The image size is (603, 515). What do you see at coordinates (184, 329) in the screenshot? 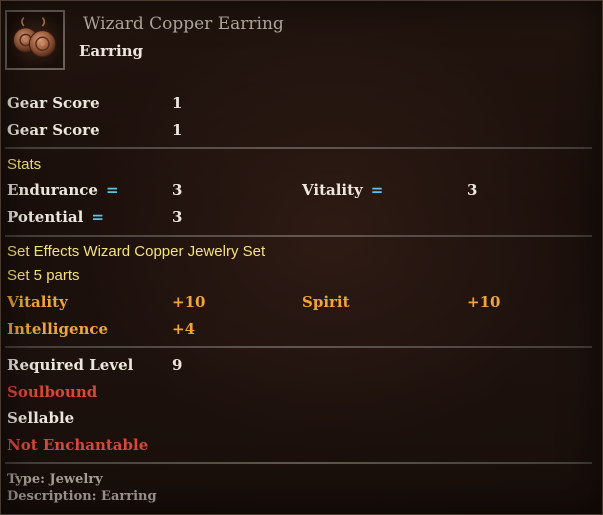
I see `set-bonus-value: +4` at bounding box center [184, 329].